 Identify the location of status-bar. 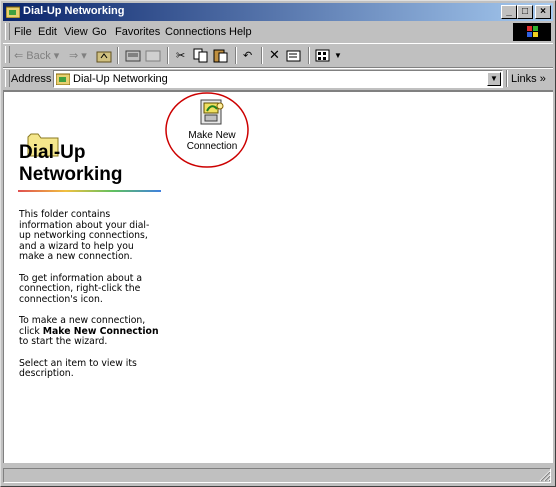
(278, 475).